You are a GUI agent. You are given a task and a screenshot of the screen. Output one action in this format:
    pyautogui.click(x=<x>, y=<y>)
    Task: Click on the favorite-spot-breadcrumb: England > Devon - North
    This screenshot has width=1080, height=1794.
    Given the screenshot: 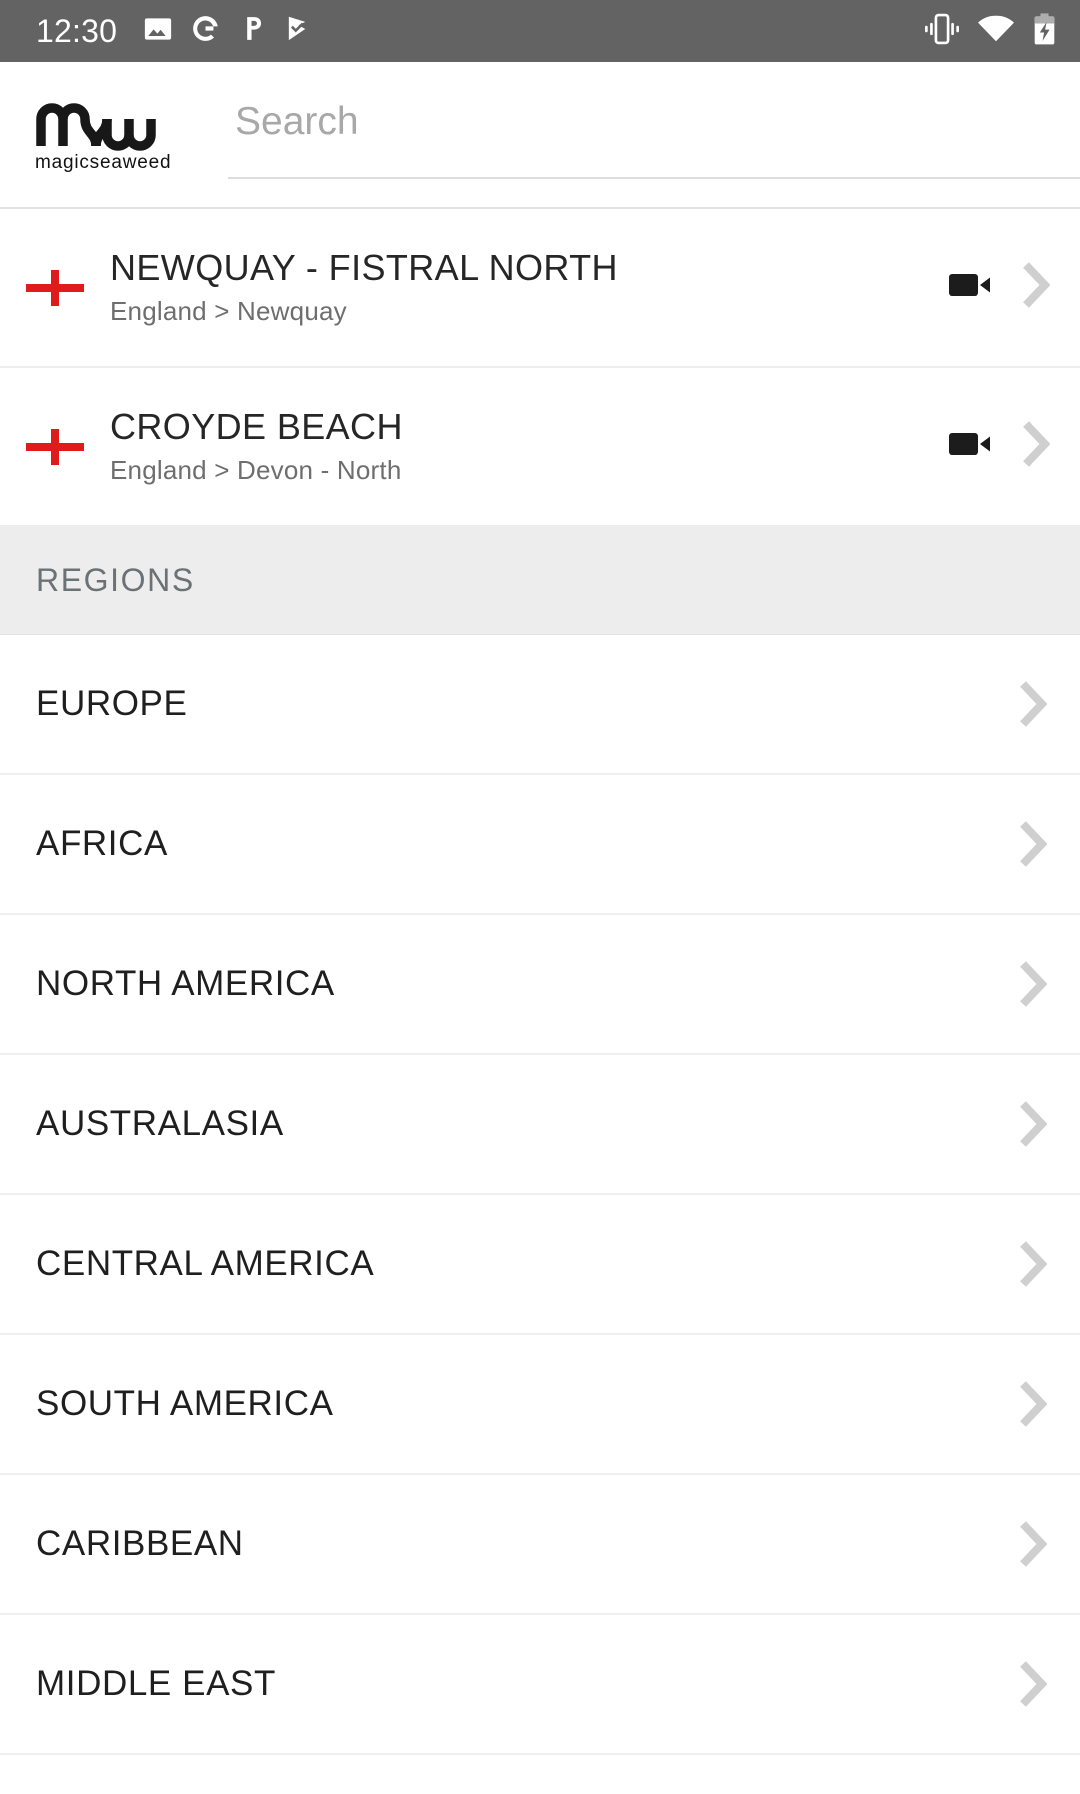 What is the action you would take?
    pyautogui.click(x=256, y=470)
    